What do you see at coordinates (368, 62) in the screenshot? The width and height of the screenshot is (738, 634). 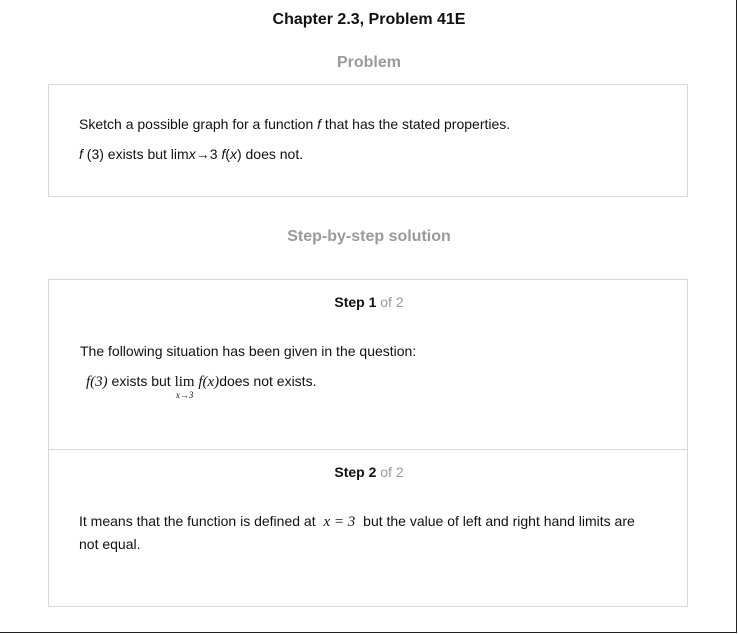 I see `problem-heading: Problem` at bounding box center [368, 62].